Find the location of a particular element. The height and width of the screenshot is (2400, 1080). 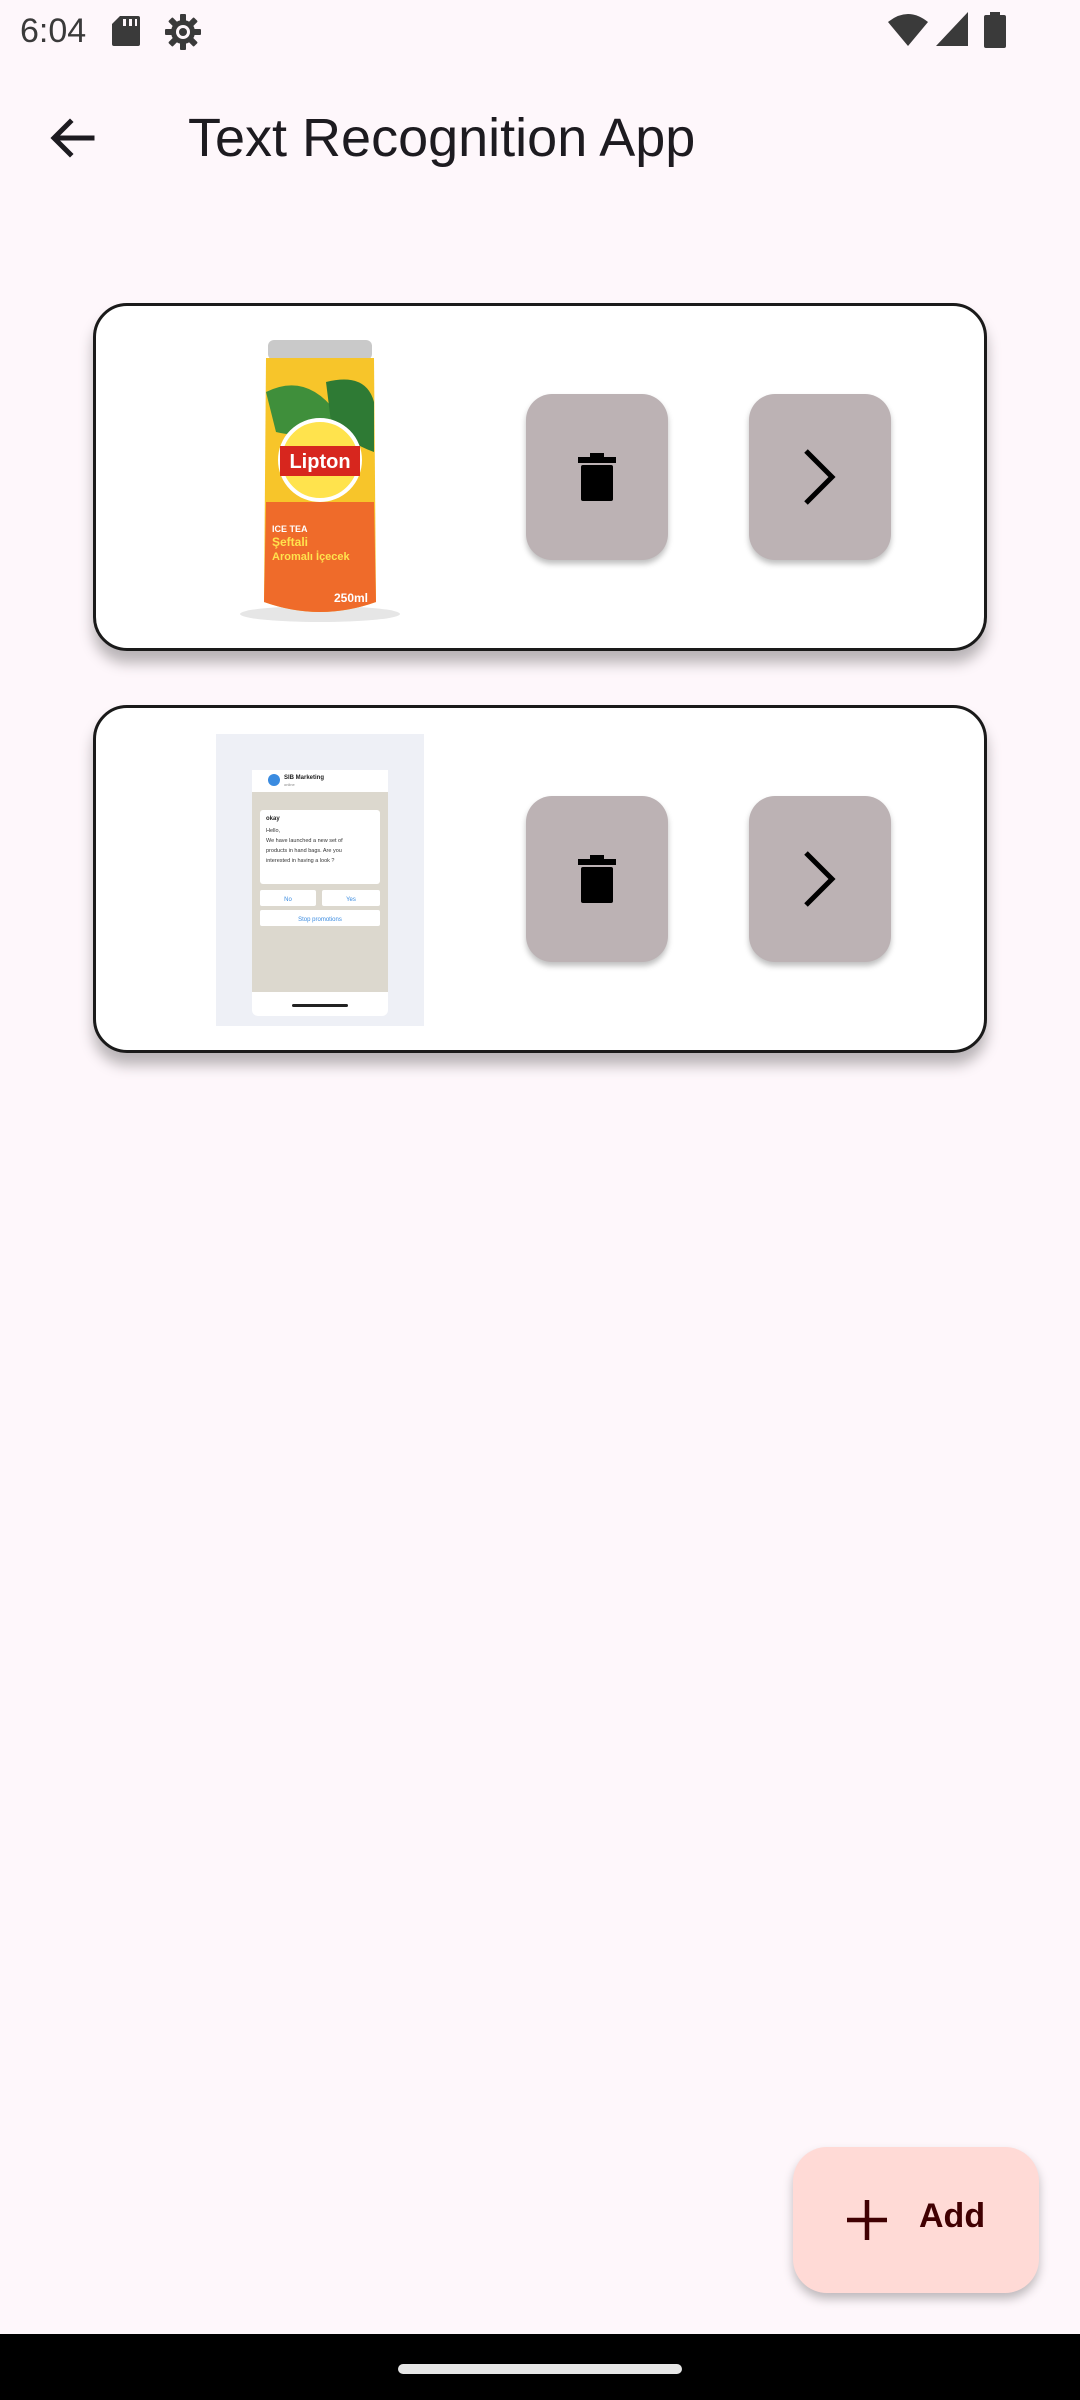

chat-msg-line1-text: Hello, is located at coordinates (273, 831).